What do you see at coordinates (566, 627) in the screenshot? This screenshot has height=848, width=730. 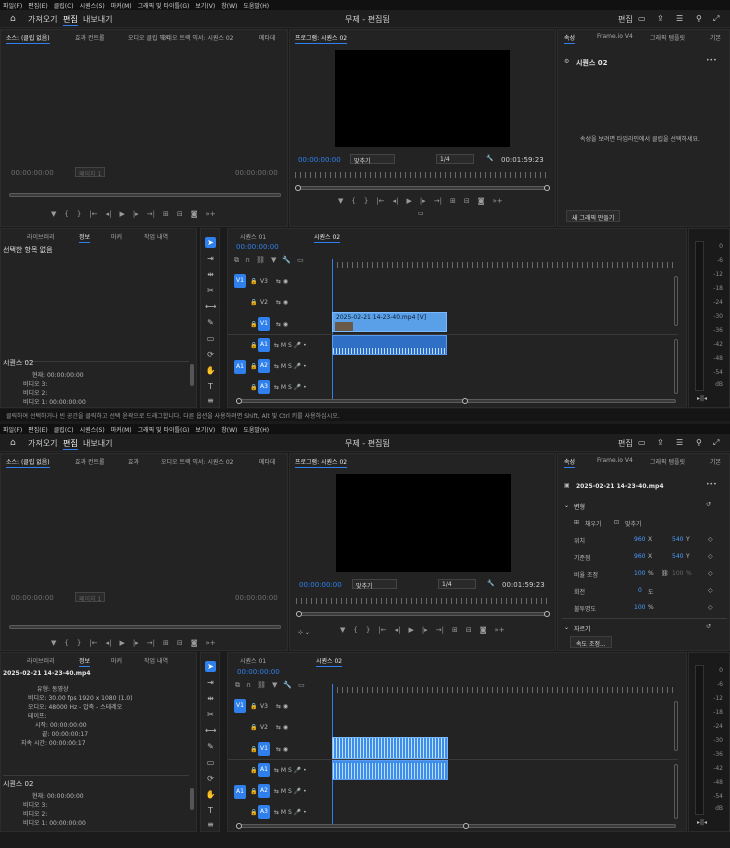 I see `chevron-down-icon: ⌄` at bounding box center [566, 627].